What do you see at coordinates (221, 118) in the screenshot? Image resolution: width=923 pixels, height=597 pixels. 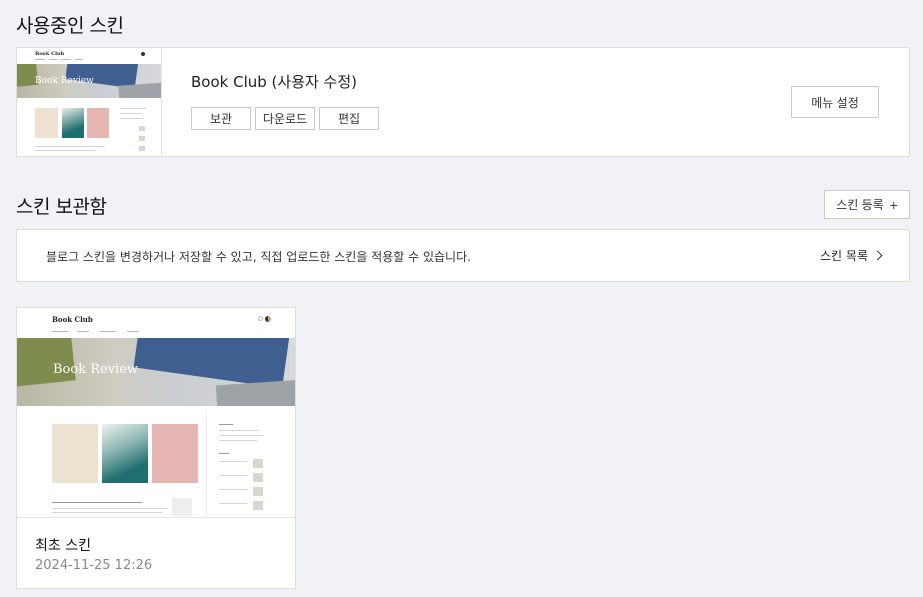 I see `archive-button: 보관` at bounding box center [221, 118].